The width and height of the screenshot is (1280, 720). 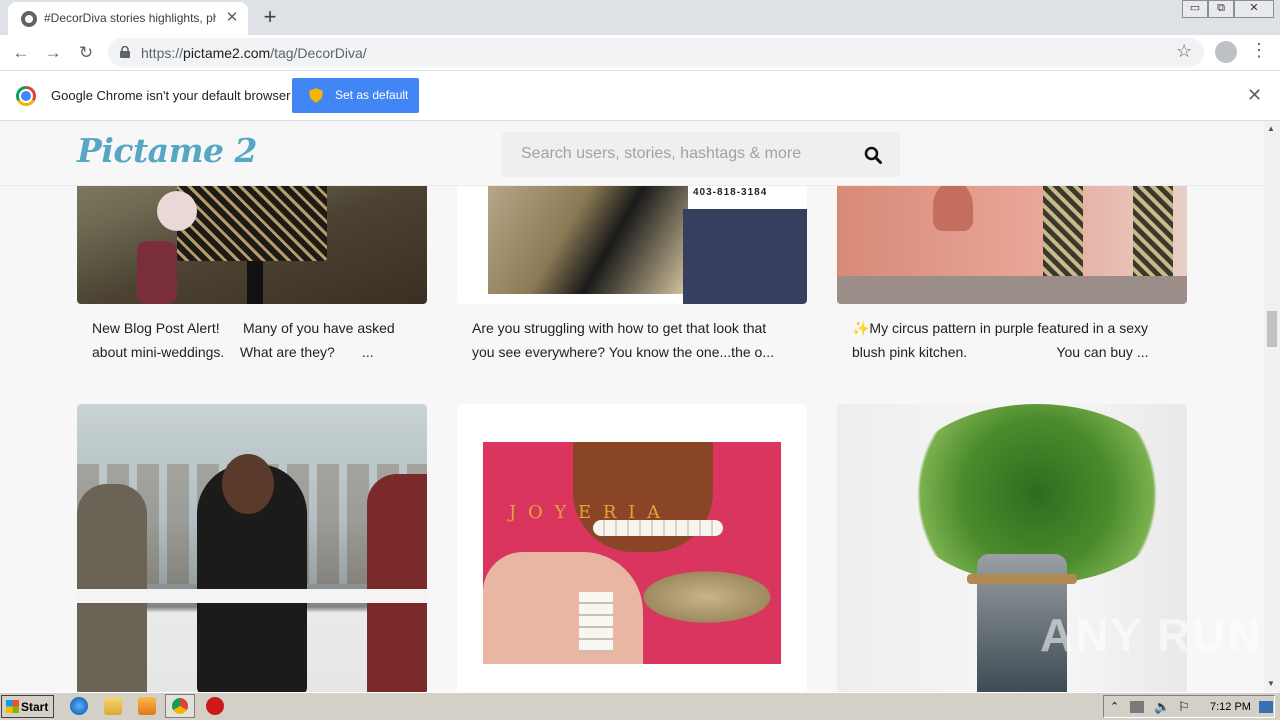 I want to click on menu-dots-icon: ⋮, so click(x=1259, y=50).